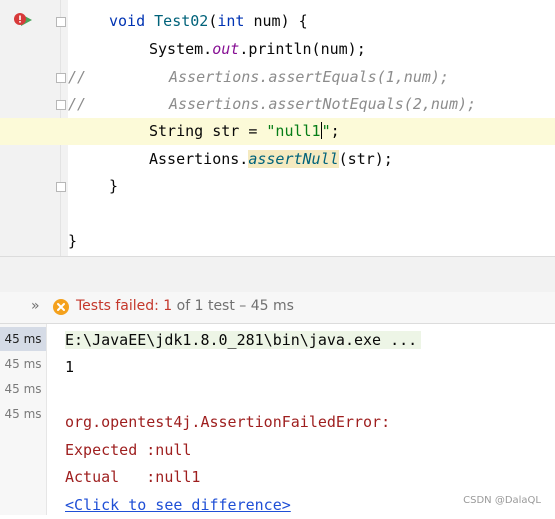 This screenshot has width=555, height=519. What do you see at coordinates (70, 367) in the screenshot?
I see `console-output-value: 1` at bounding box center [70, 367].